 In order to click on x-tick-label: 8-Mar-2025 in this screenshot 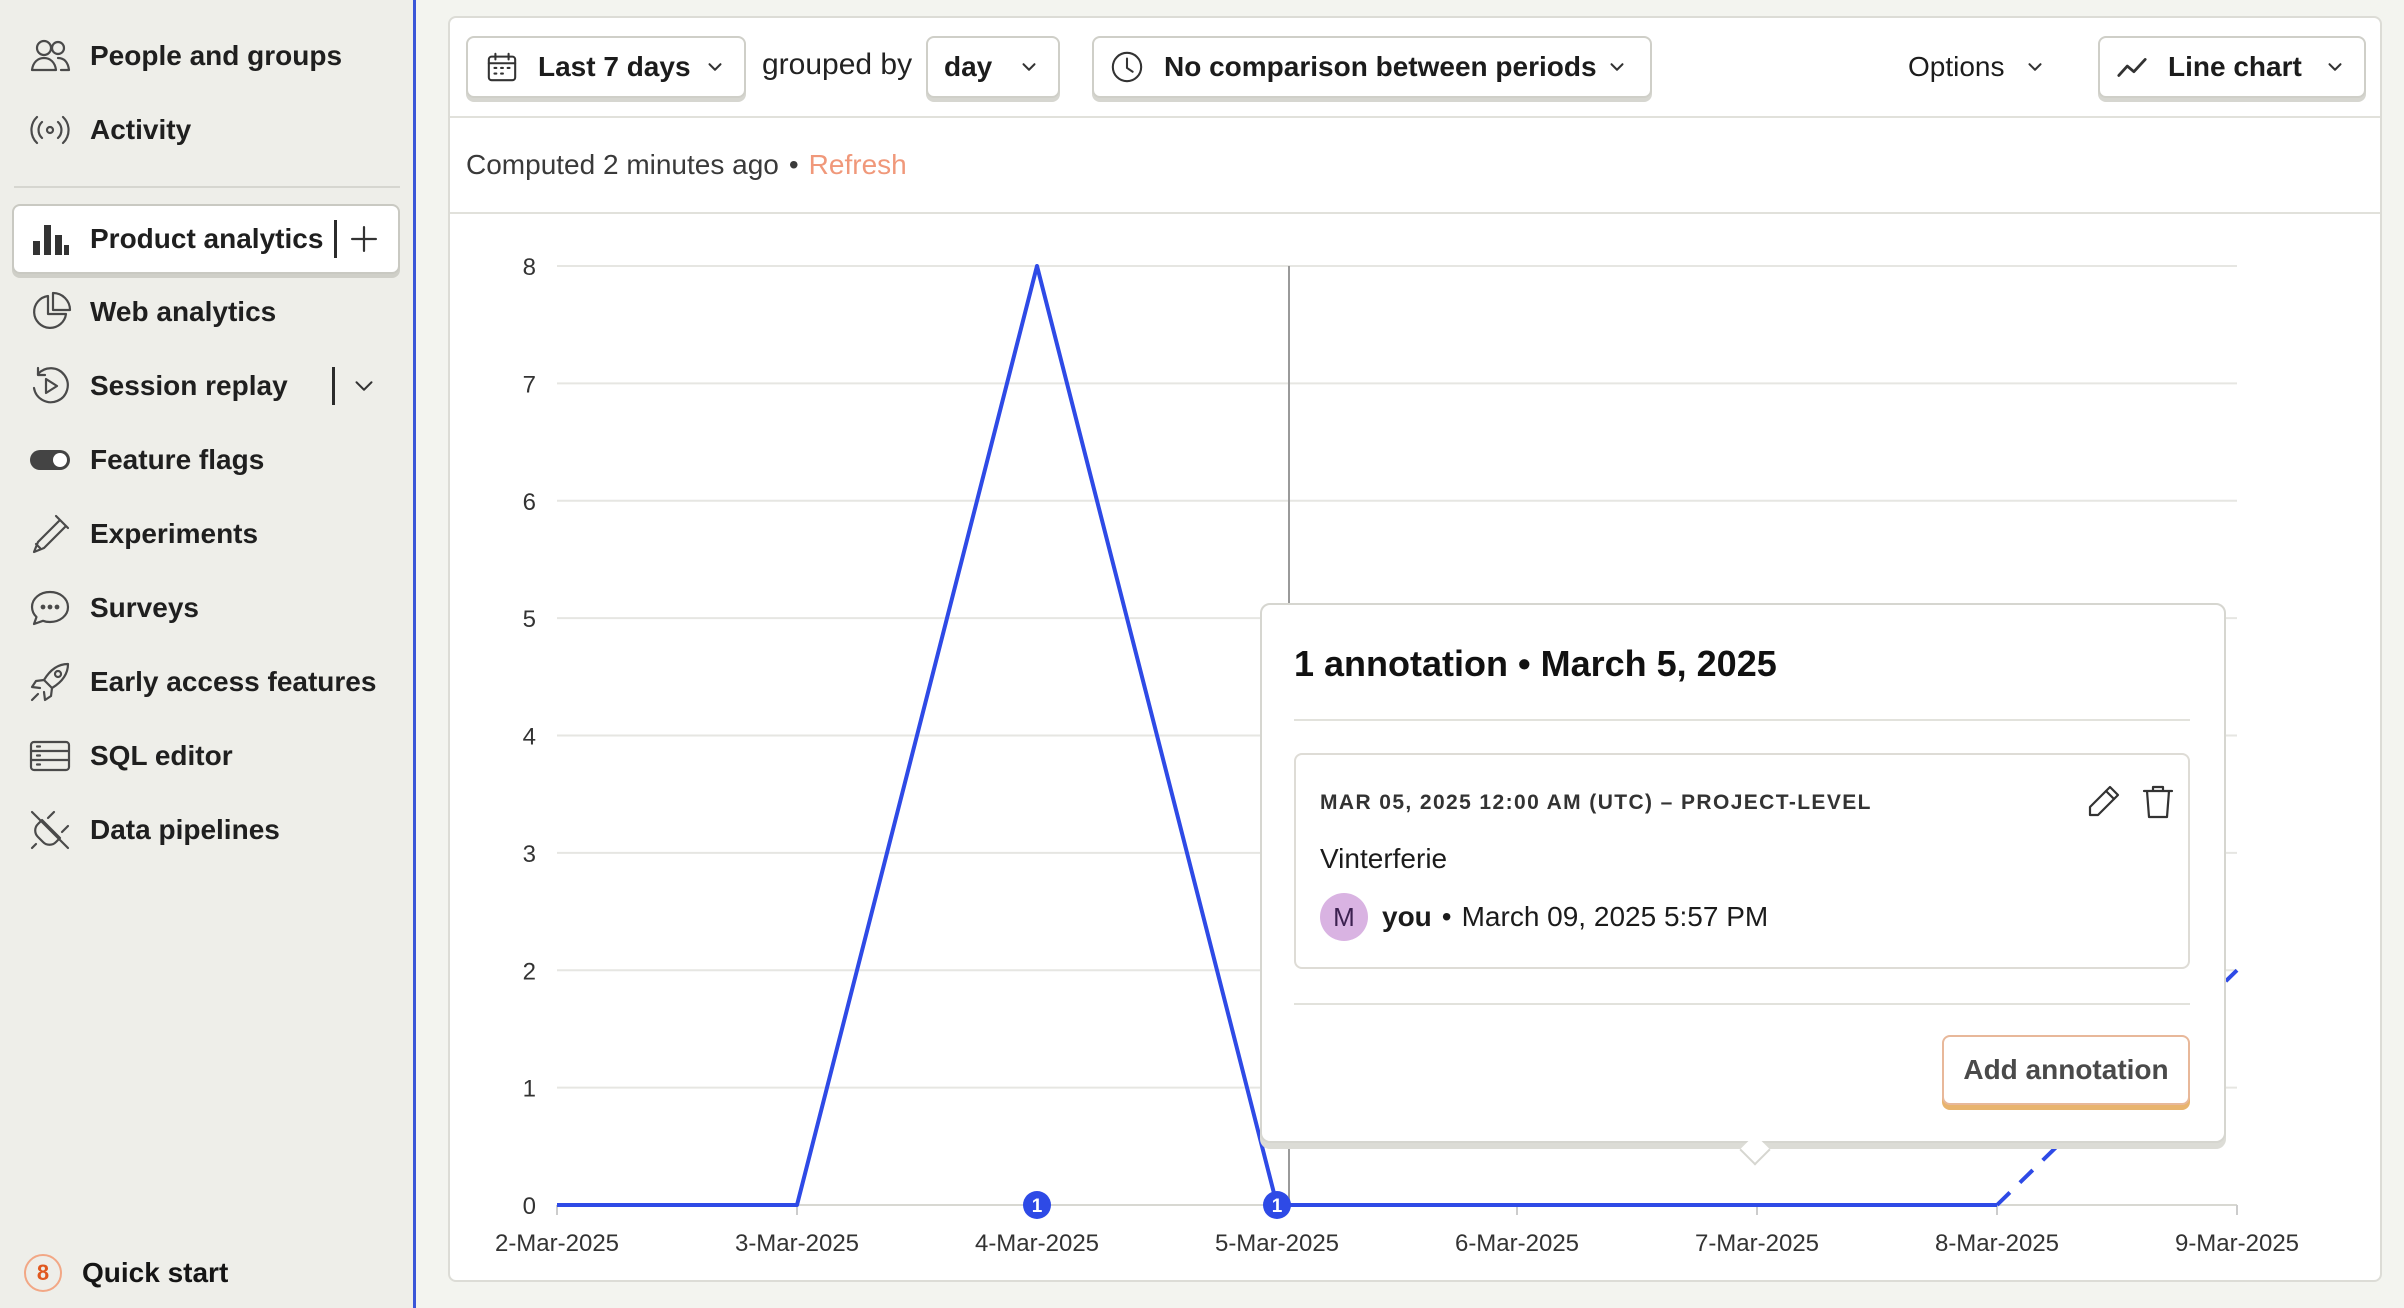, I will do `click(1997, 1243)`.